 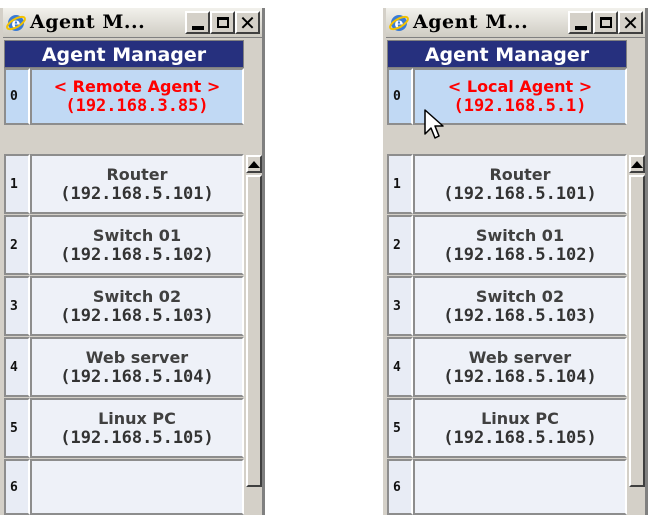 What do you see at coordinates (137, 86) in the screenshot?
I see `agent-label: < Remote Agent >` at bounding box center [137, 86].